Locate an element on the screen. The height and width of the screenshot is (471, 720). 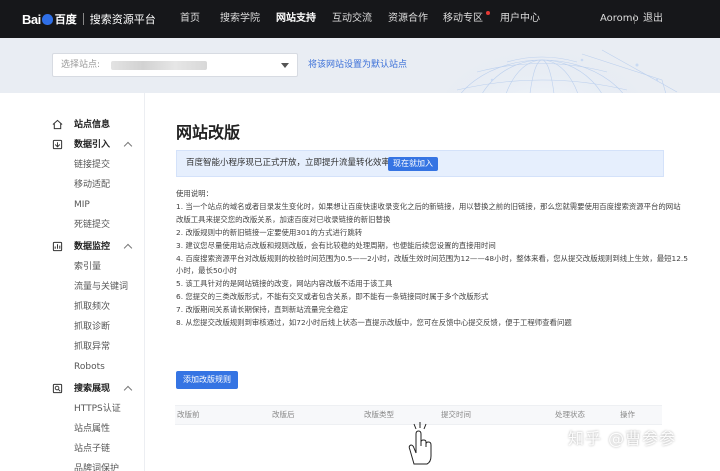
username: Aoromo is located at coordinates (619, 19).